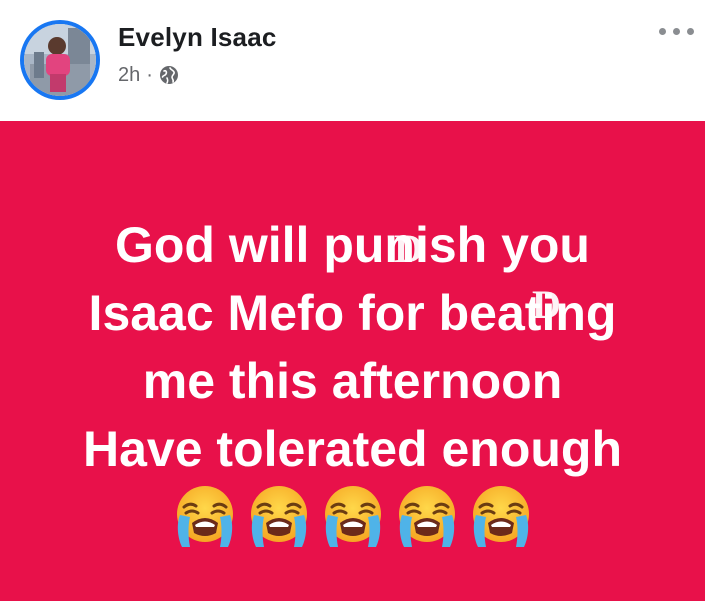 Image resolution: width=705 pixels, height=601 pixels. What do you see at coordinates (352, 245) in the screenshot?
I see `post-line-1: God will punish you` at bounding box center [352, 245].